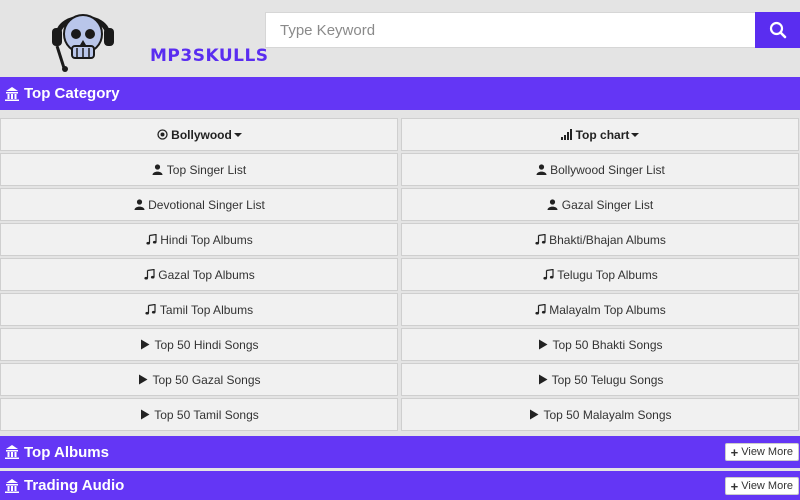 The image size is (800, 500). I want to click on category-link-label: Top 50 Tamil Songs, so click(206, 414).